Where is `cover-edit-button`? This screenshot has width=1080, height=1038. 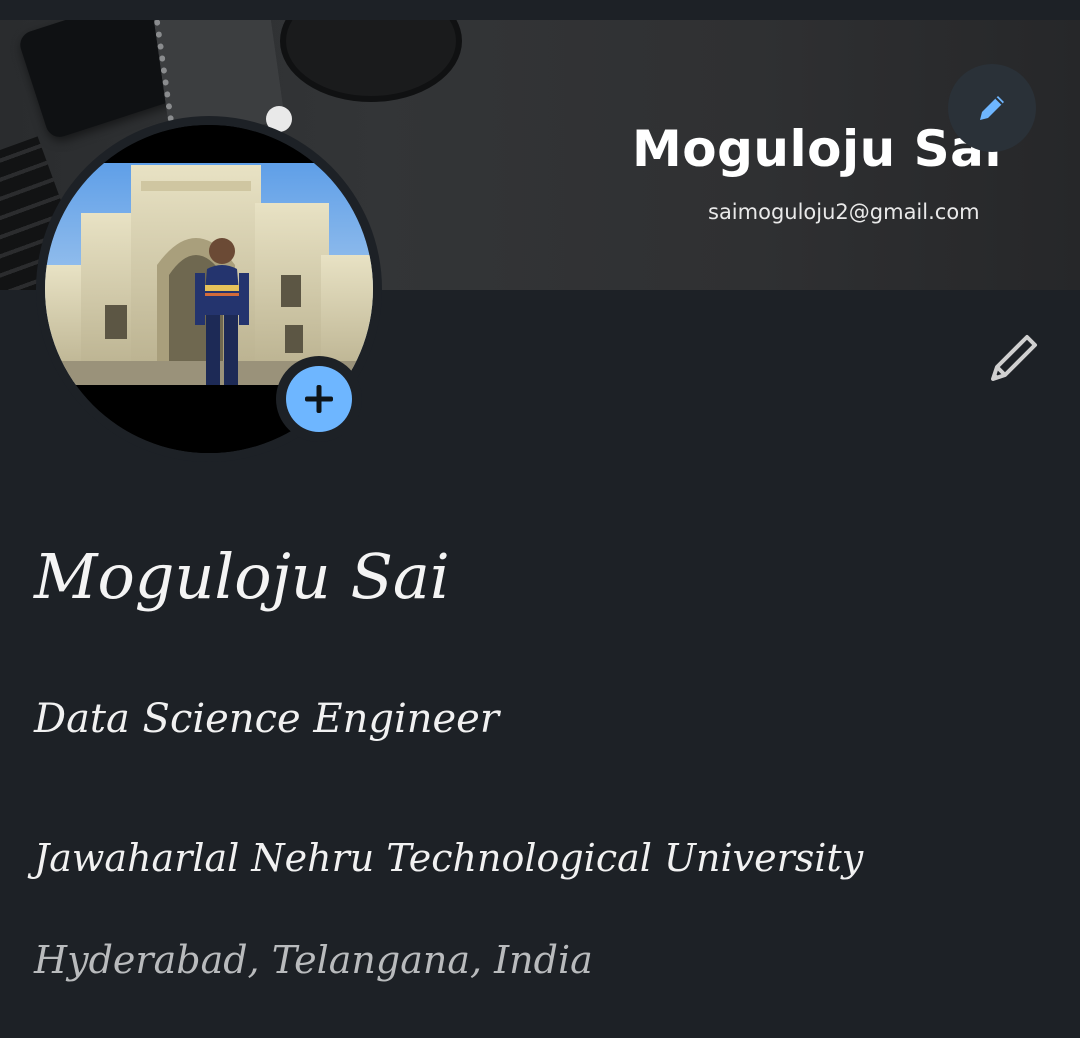
cover-edit-button is located at coordinates (992, 108).